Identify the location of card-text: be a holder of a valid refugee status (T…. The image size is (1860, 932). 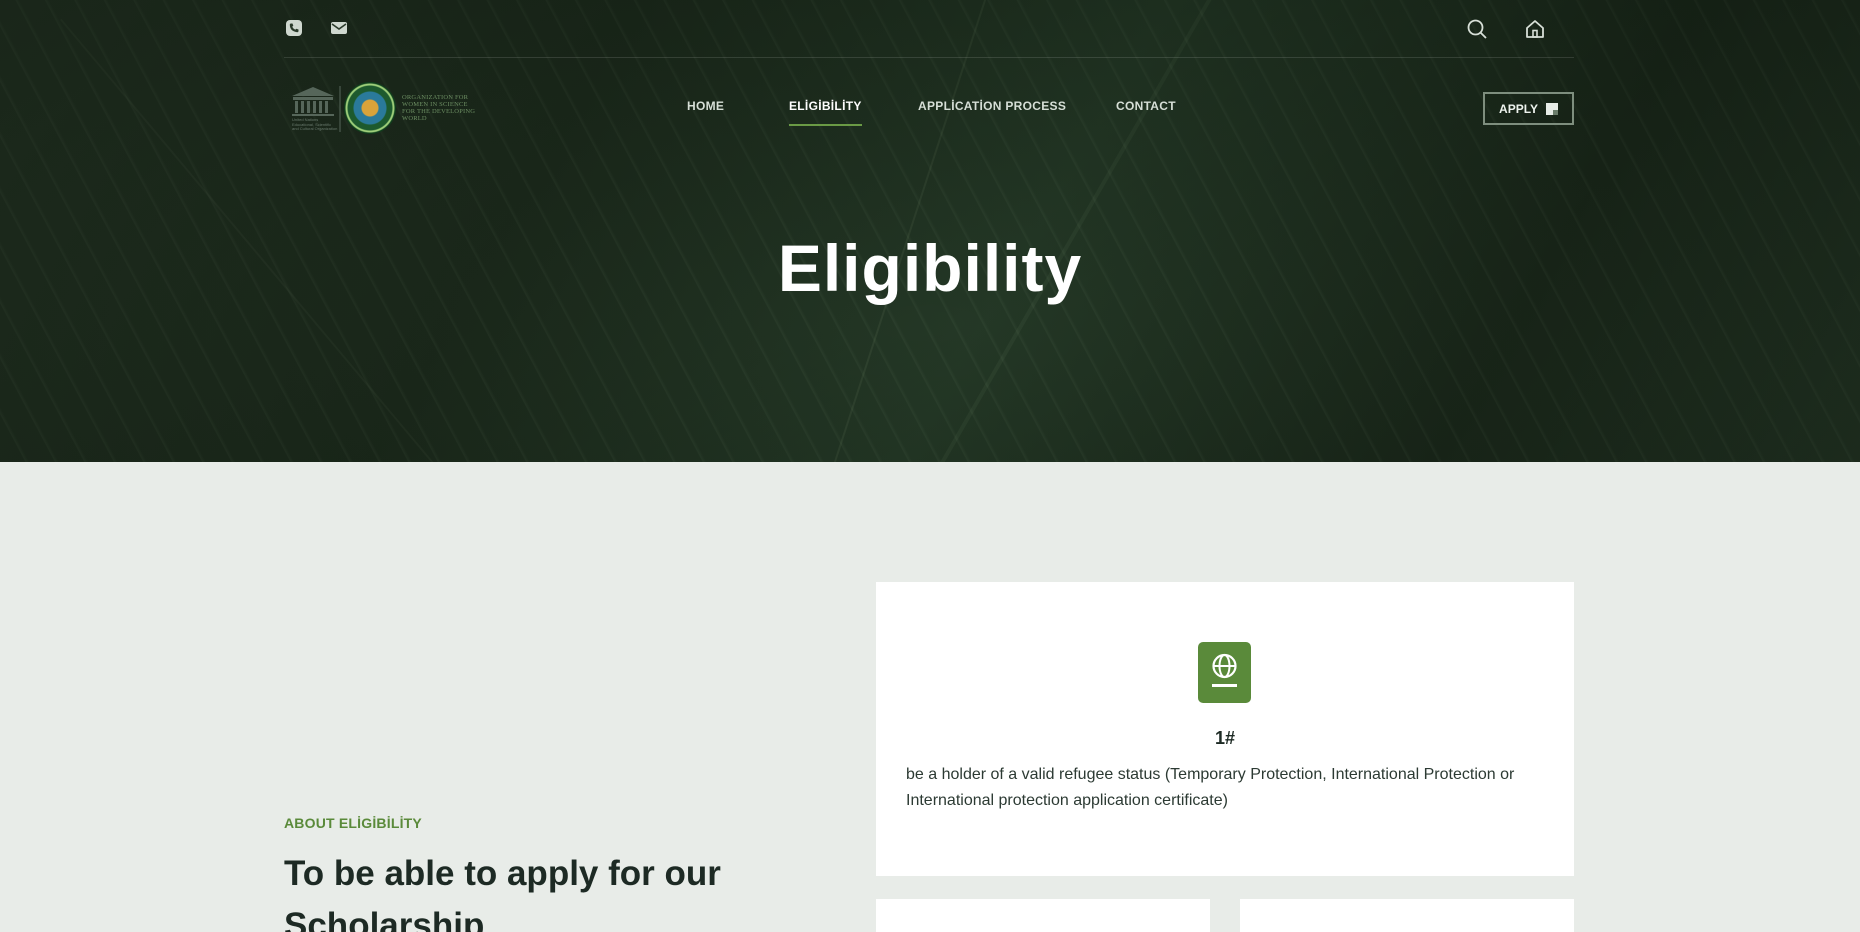
(1210, 787).